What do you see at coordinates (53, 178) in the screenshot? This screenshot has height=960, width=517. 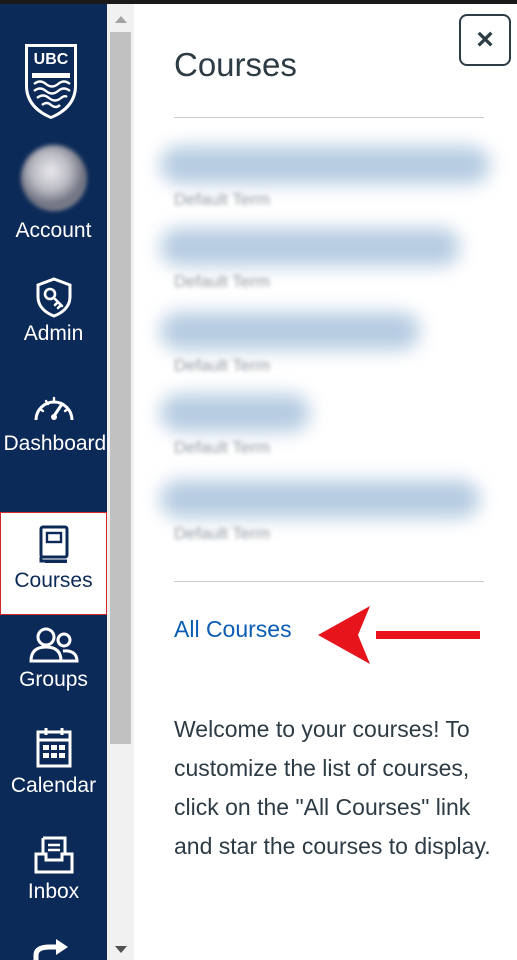 I see `avatar` at bounding box center [53, 178].